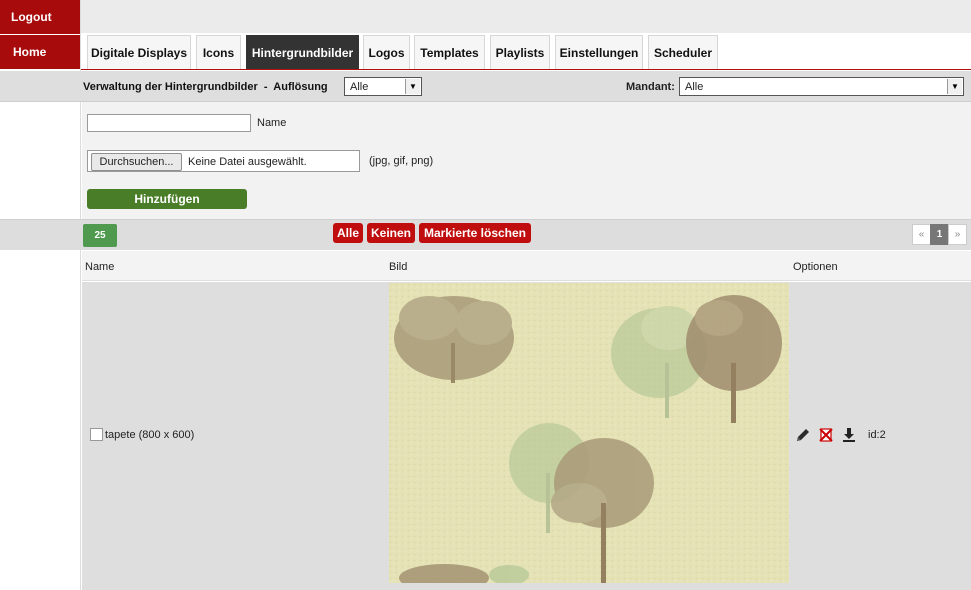  What do you see at coordinates (599, 52) in the screenshot?
I see `tab-einstellungen: Einstellungen` at bounding box center [599, 52].